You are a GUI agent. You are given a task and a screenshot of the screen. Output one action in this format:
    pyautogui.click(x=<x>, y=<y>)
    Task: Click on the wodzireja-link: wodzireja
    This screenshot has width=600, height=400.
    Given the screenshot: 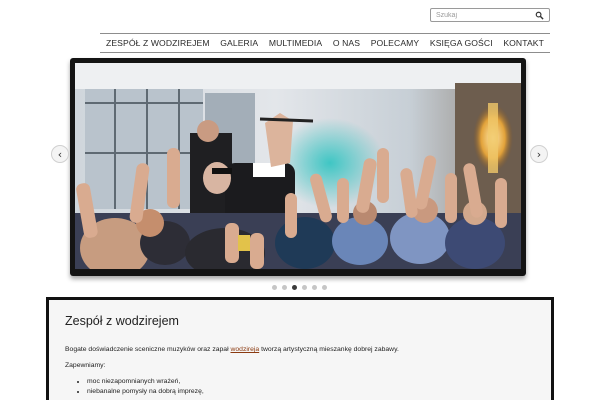 What is the action you would take?
    pyautogui.click(x=244, y=349)
    